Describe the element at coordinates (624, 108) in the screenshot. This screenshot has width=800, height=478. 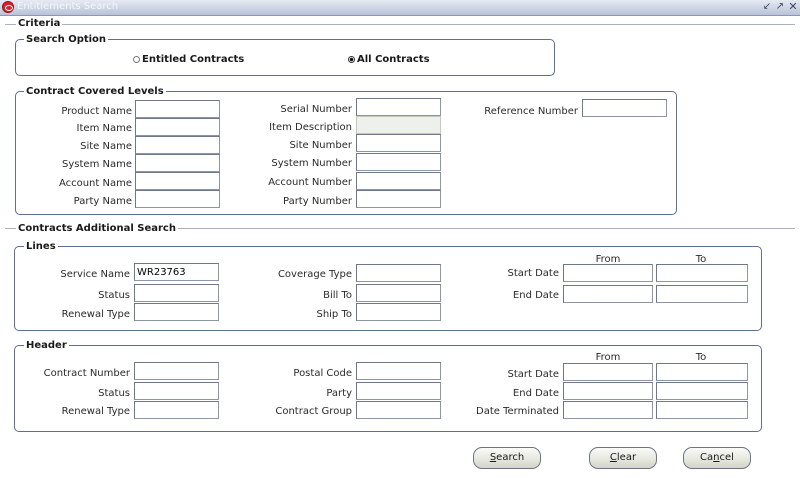
I see `reference-number-input` at that location.